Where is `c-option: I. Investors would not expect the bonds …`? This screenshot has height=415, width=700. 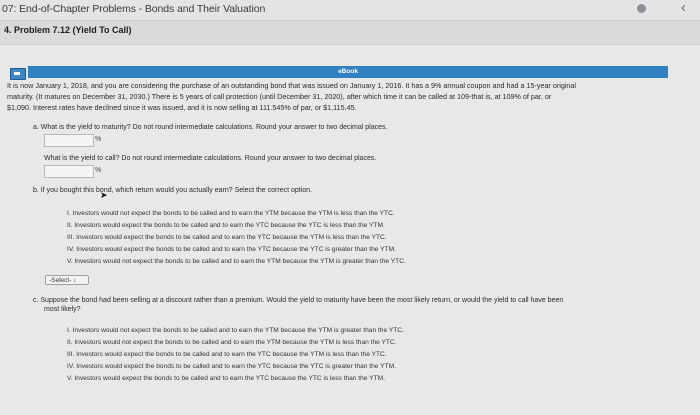 c-option: I. Investors would not expect the bonds … is located at coordinates (235, 330).